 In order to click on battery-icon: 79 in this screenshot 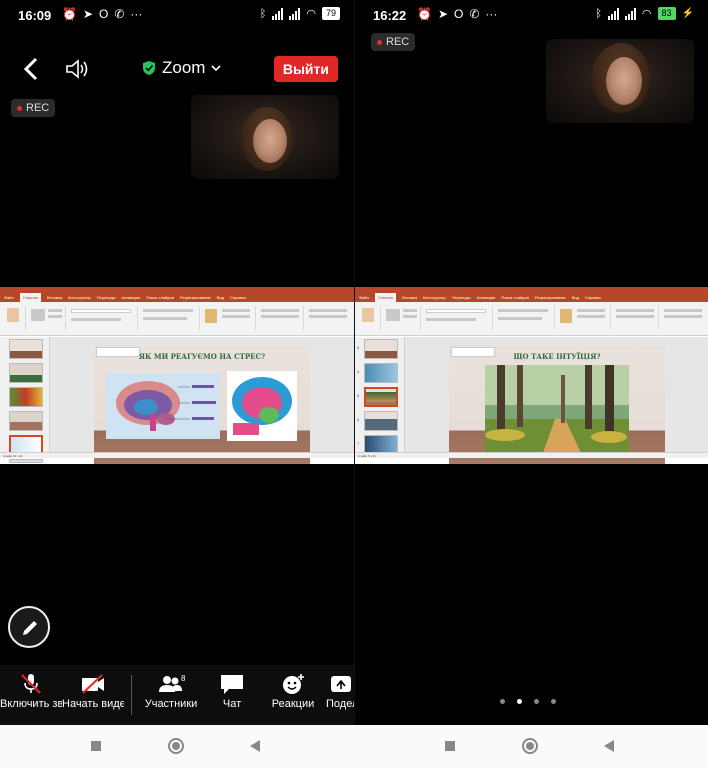, I will do `click(330, 13)`.